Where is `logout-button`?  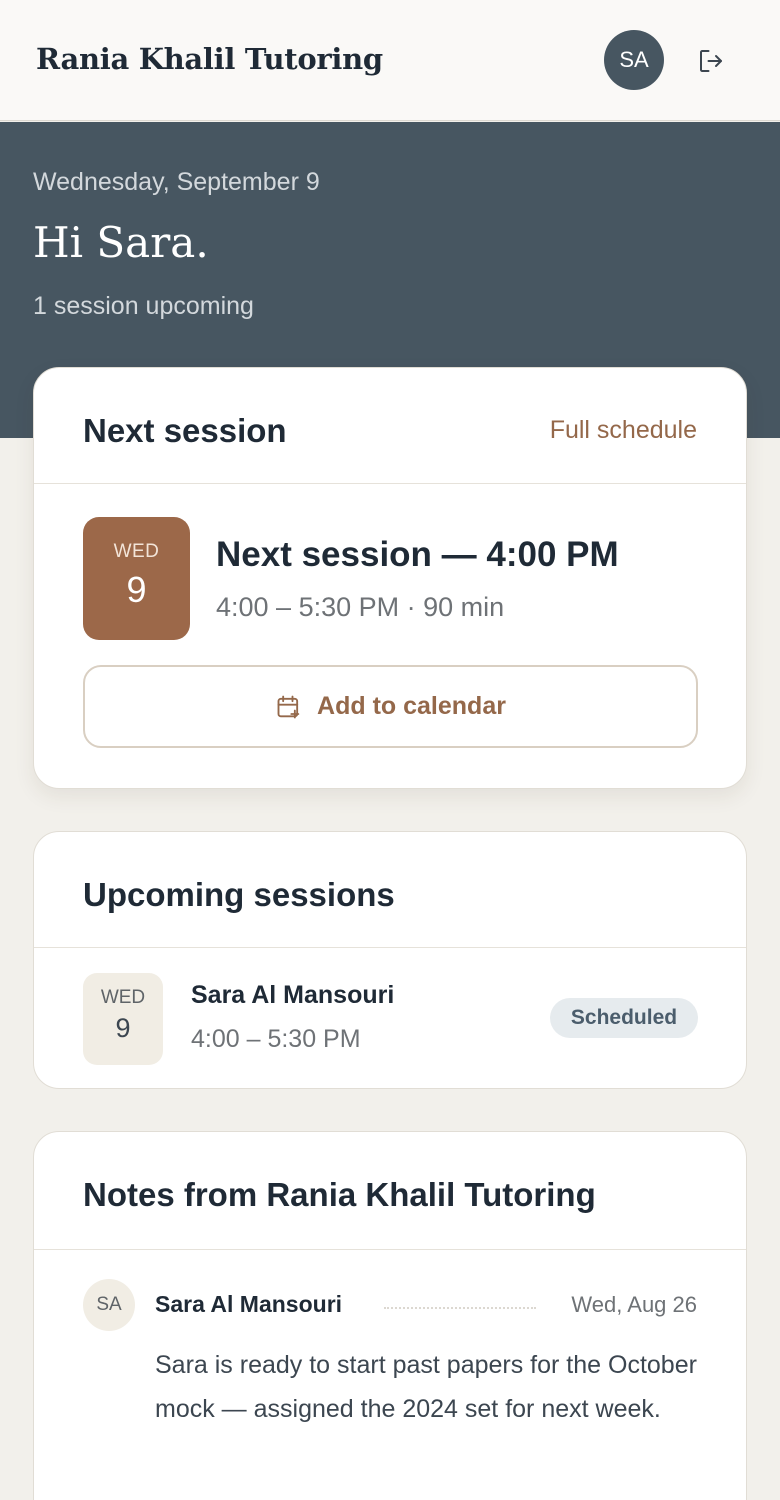 logout-button is located at coordinates (711, 61).